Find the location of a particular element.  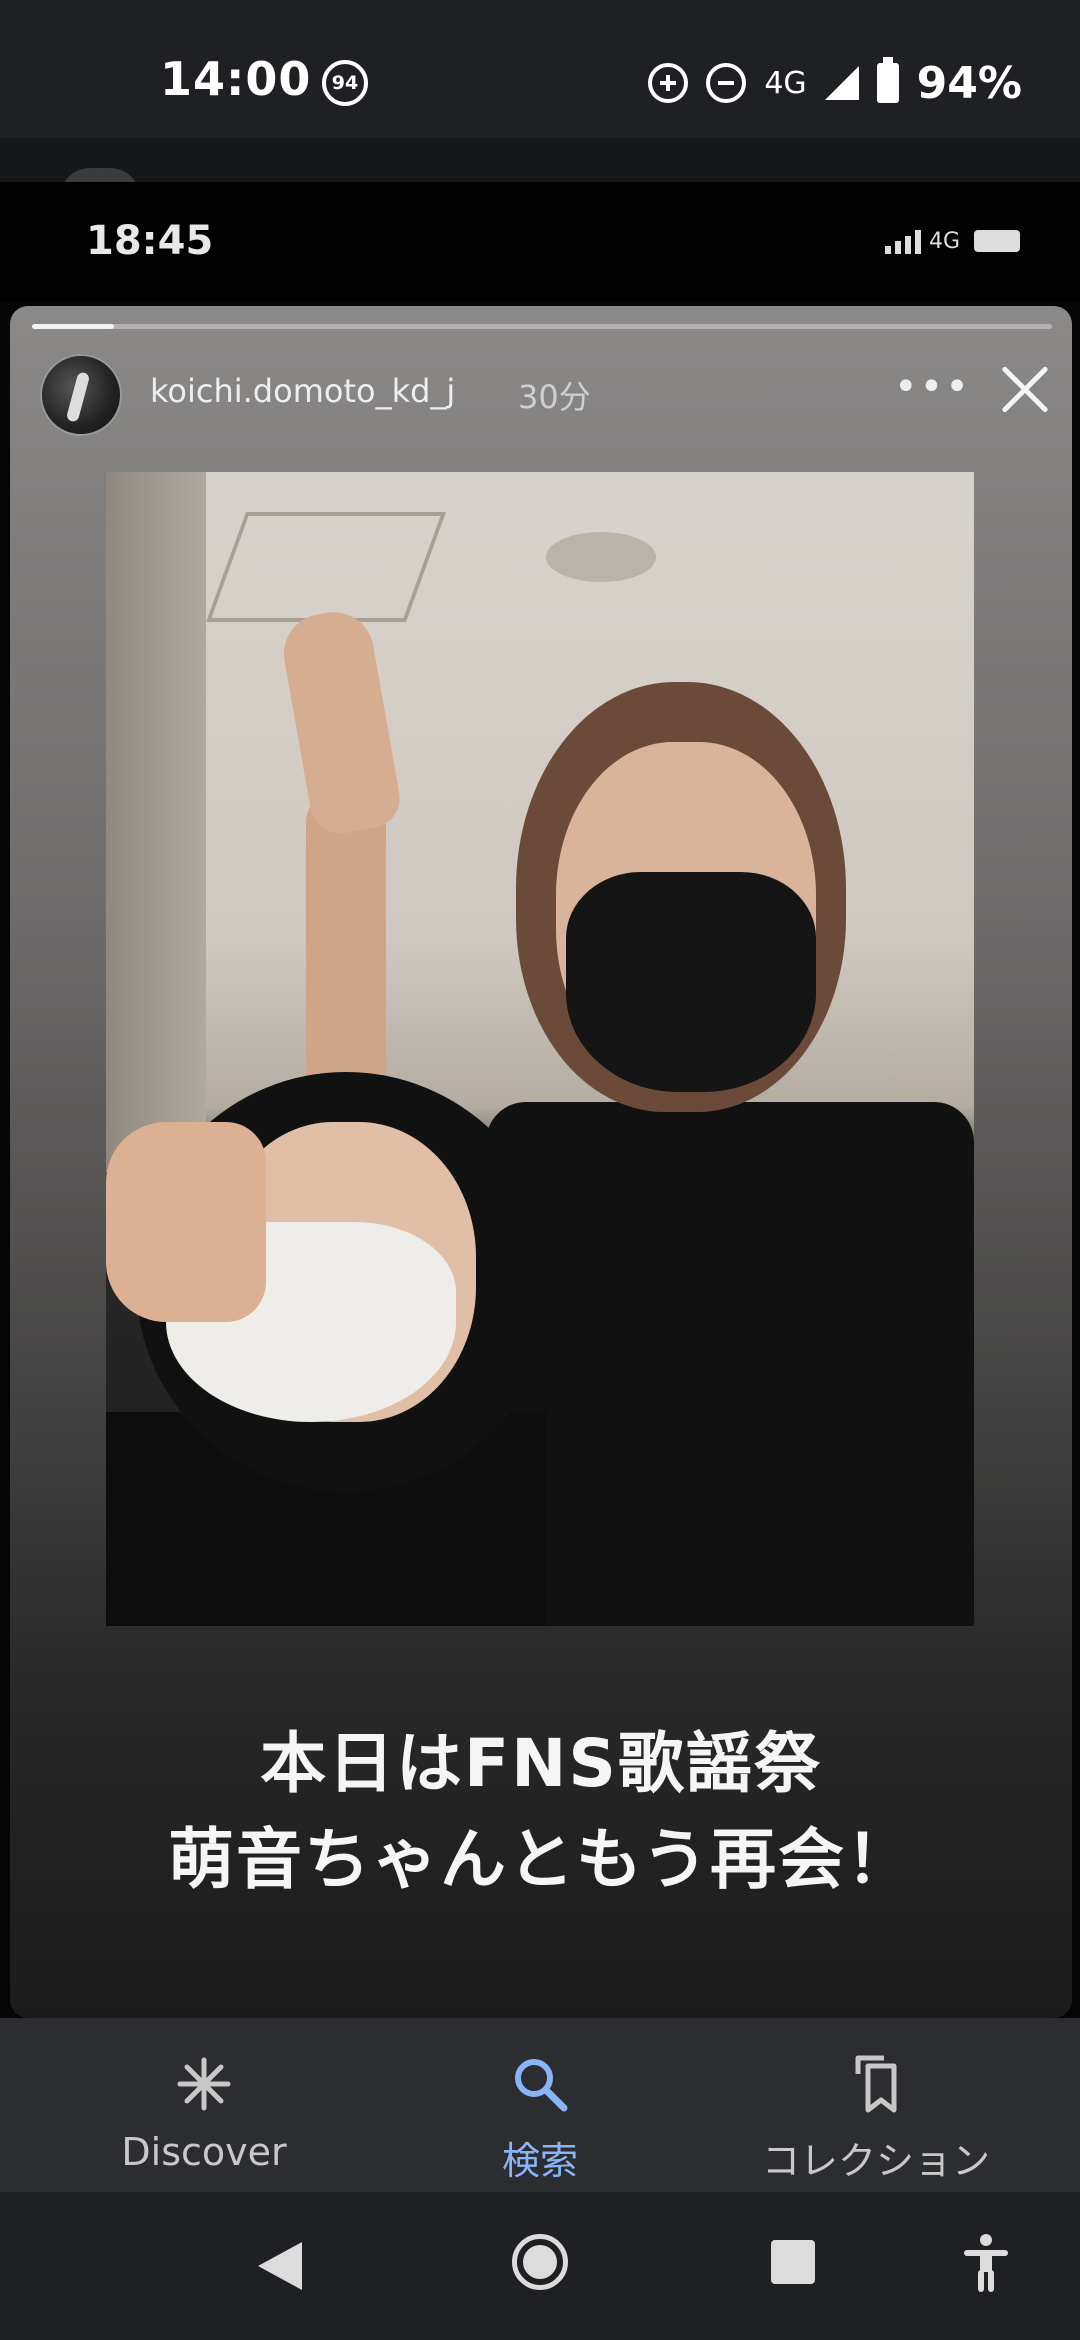

bottom-navigation: Discover 検索 コレクション is located at coordinates (540, 2105).